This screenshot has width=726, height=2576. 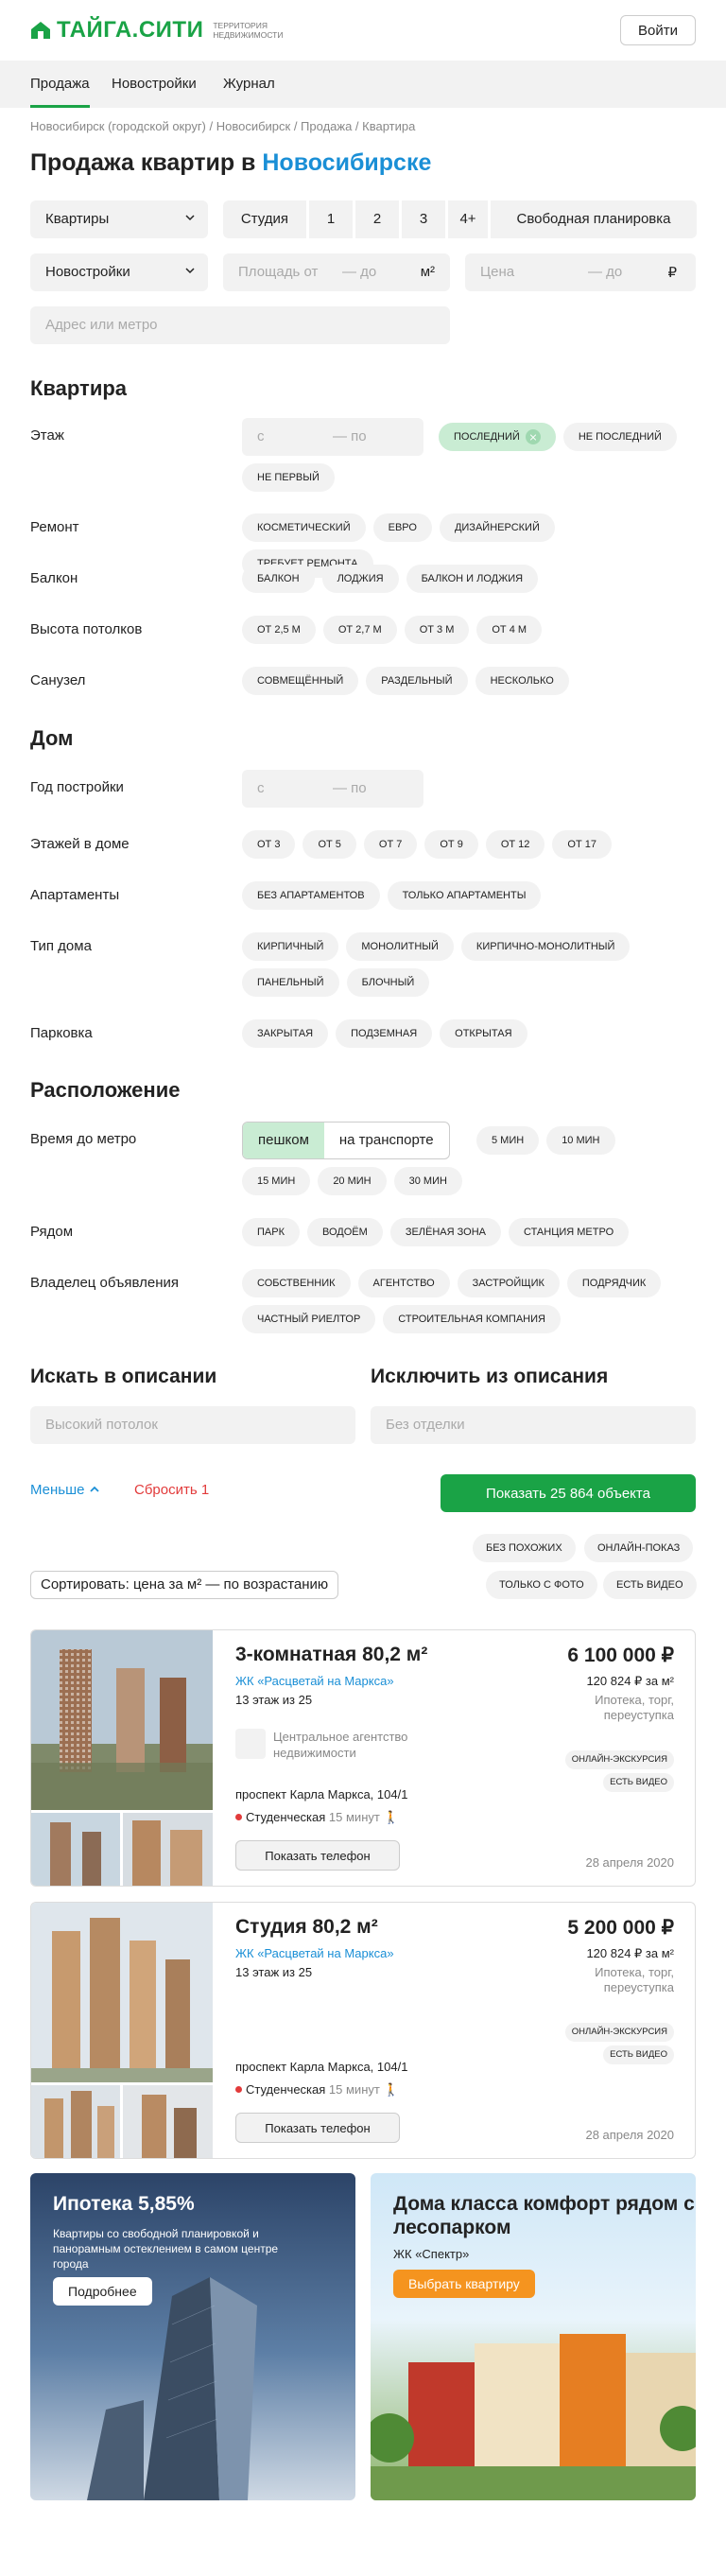 I want to click on chip-repair-cosmetic: косметический, so click(x=304, y=527).